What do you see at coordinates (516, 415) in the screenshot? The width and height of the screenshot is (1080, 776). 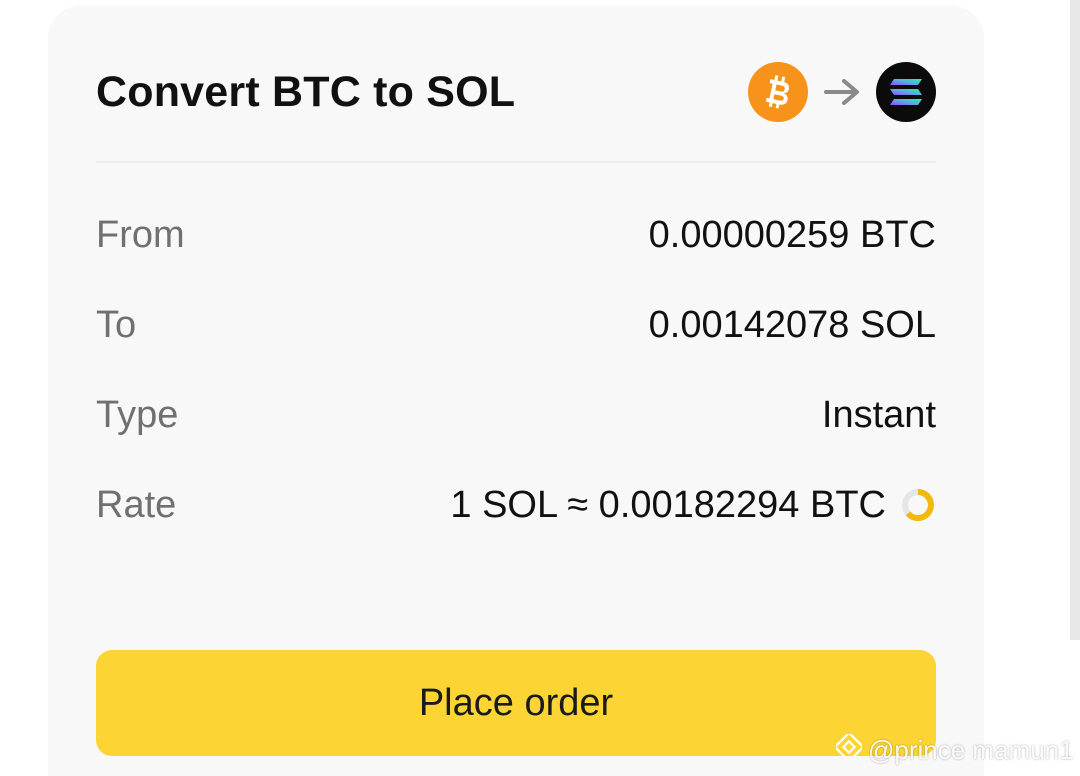 I see `detail-row-type: Type Instant` at bounding box center [516, 415].